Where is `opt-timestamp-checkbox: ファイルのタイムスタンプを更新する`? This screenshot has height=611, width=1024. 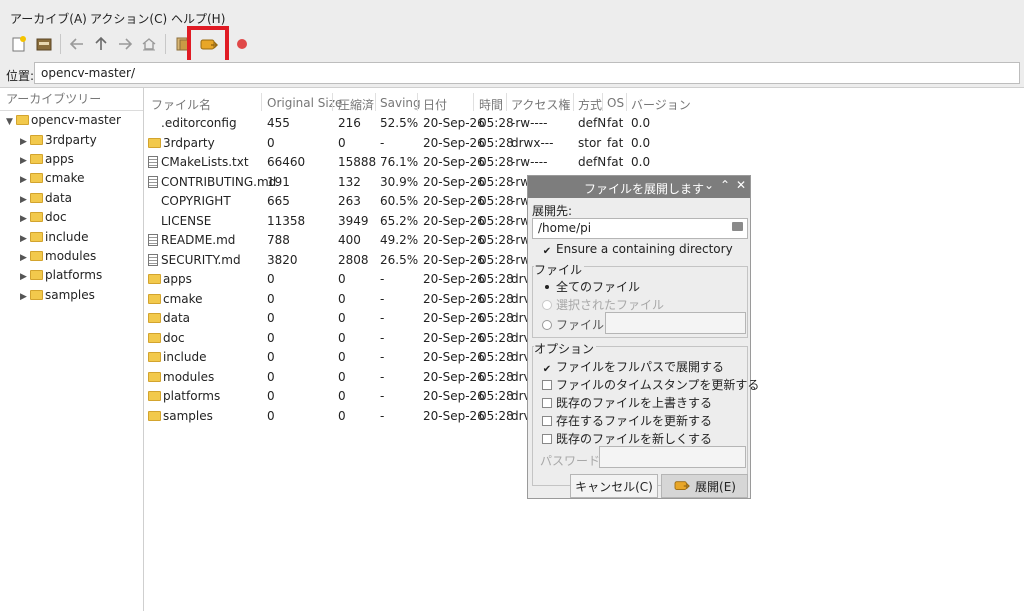 opt-timestamp-checkbox: ファイルのタイムスタンプを更新する is located at coordinates (650, 384).